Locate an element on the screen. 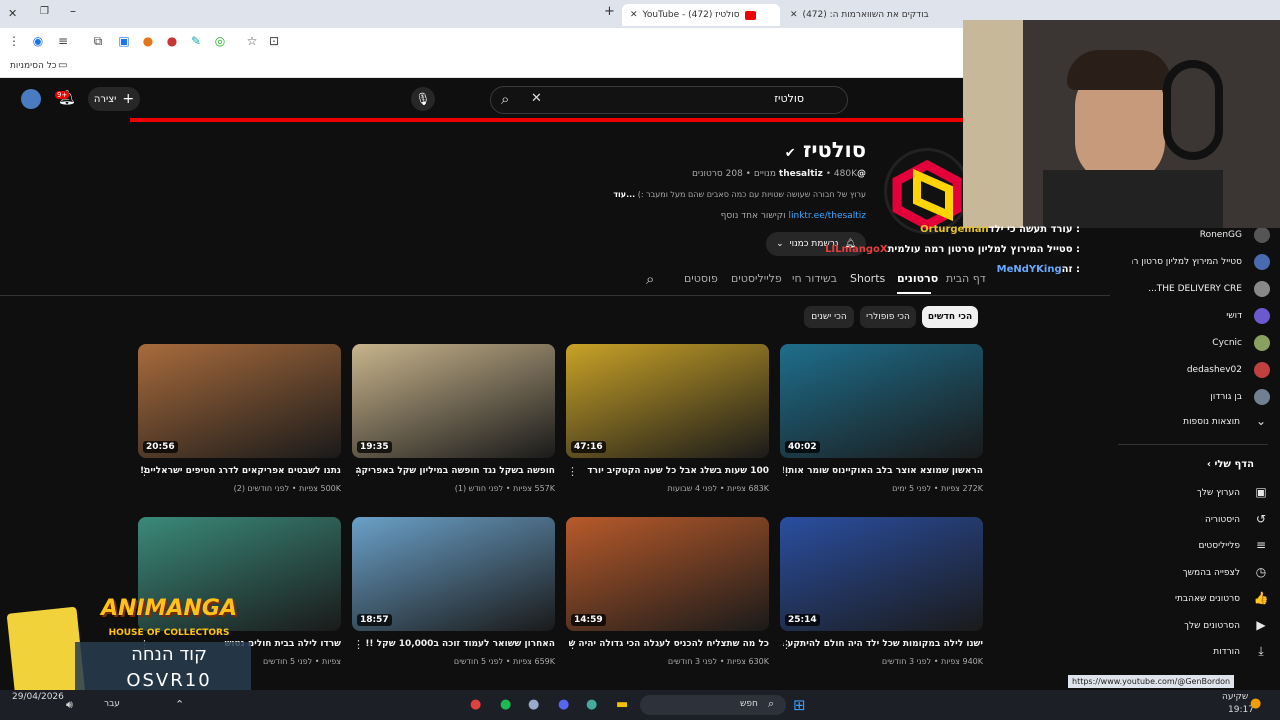 The height and width of the screenshot is (720, 1280). subscription-item: בן גורדון is located at coordinates (1195, 397).